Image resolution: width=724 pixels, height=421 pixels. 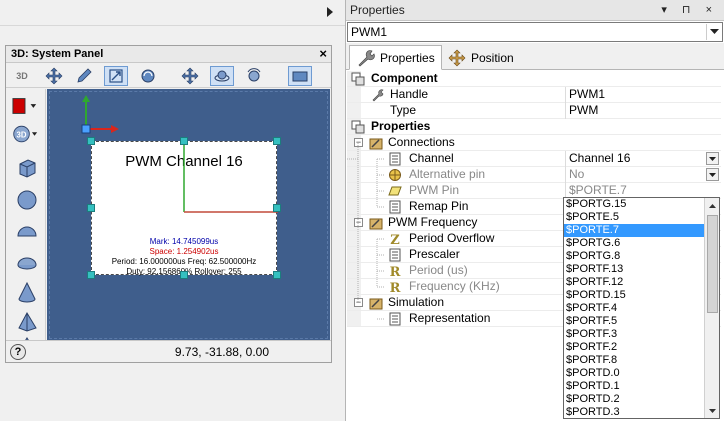 What do you see at coordinates (116, 76) in the screenshot?
I see `scale-icon` at bounding box center [116, 76].